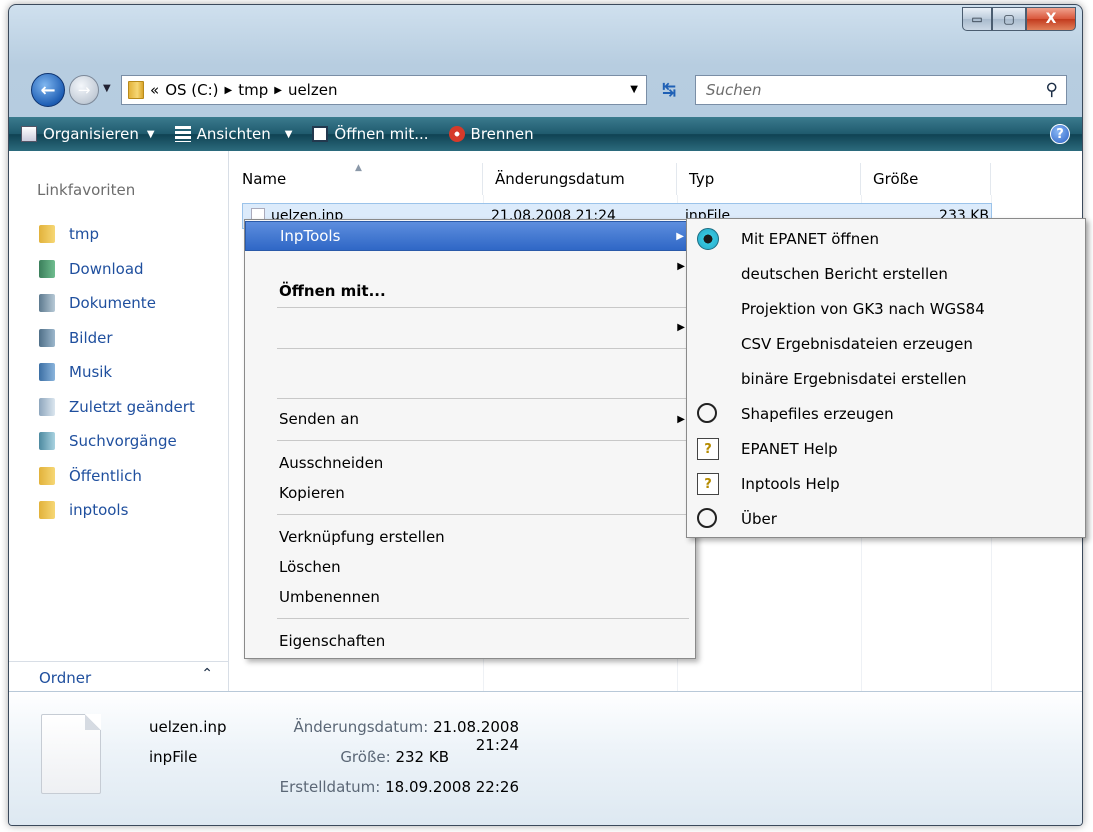  I want to click on folders-label: Ordner, so click(65, 677).